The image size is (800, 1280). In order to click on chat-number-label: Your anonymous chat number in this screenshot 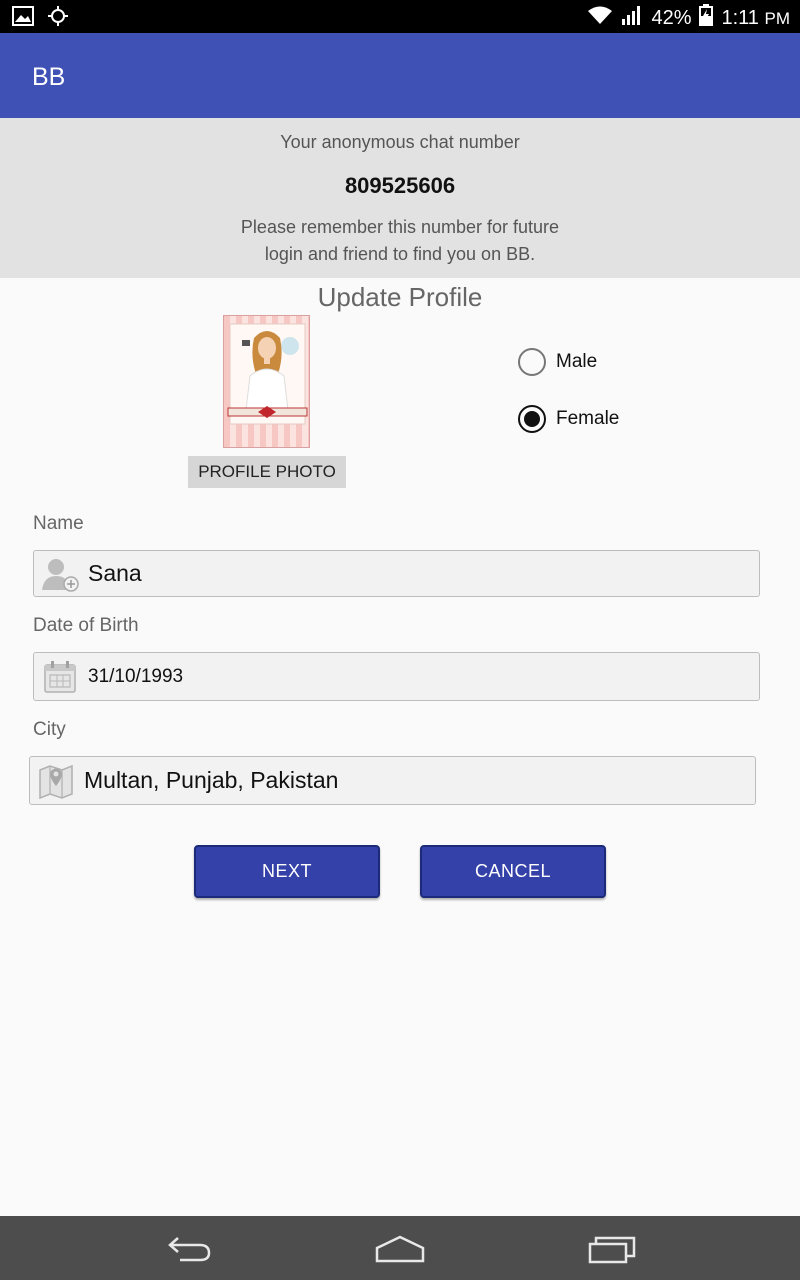, I will do `click(400, 142)`.